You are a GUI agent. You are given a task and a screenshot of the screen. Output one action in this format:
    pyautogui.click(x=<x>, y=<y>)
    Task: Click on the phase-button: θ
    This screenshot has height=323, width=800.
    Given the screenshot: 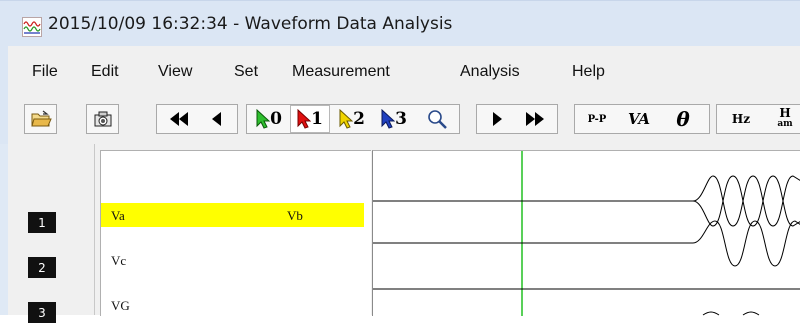 What is the action you would take?
    pyautogui.click(x=683, y=119)
    